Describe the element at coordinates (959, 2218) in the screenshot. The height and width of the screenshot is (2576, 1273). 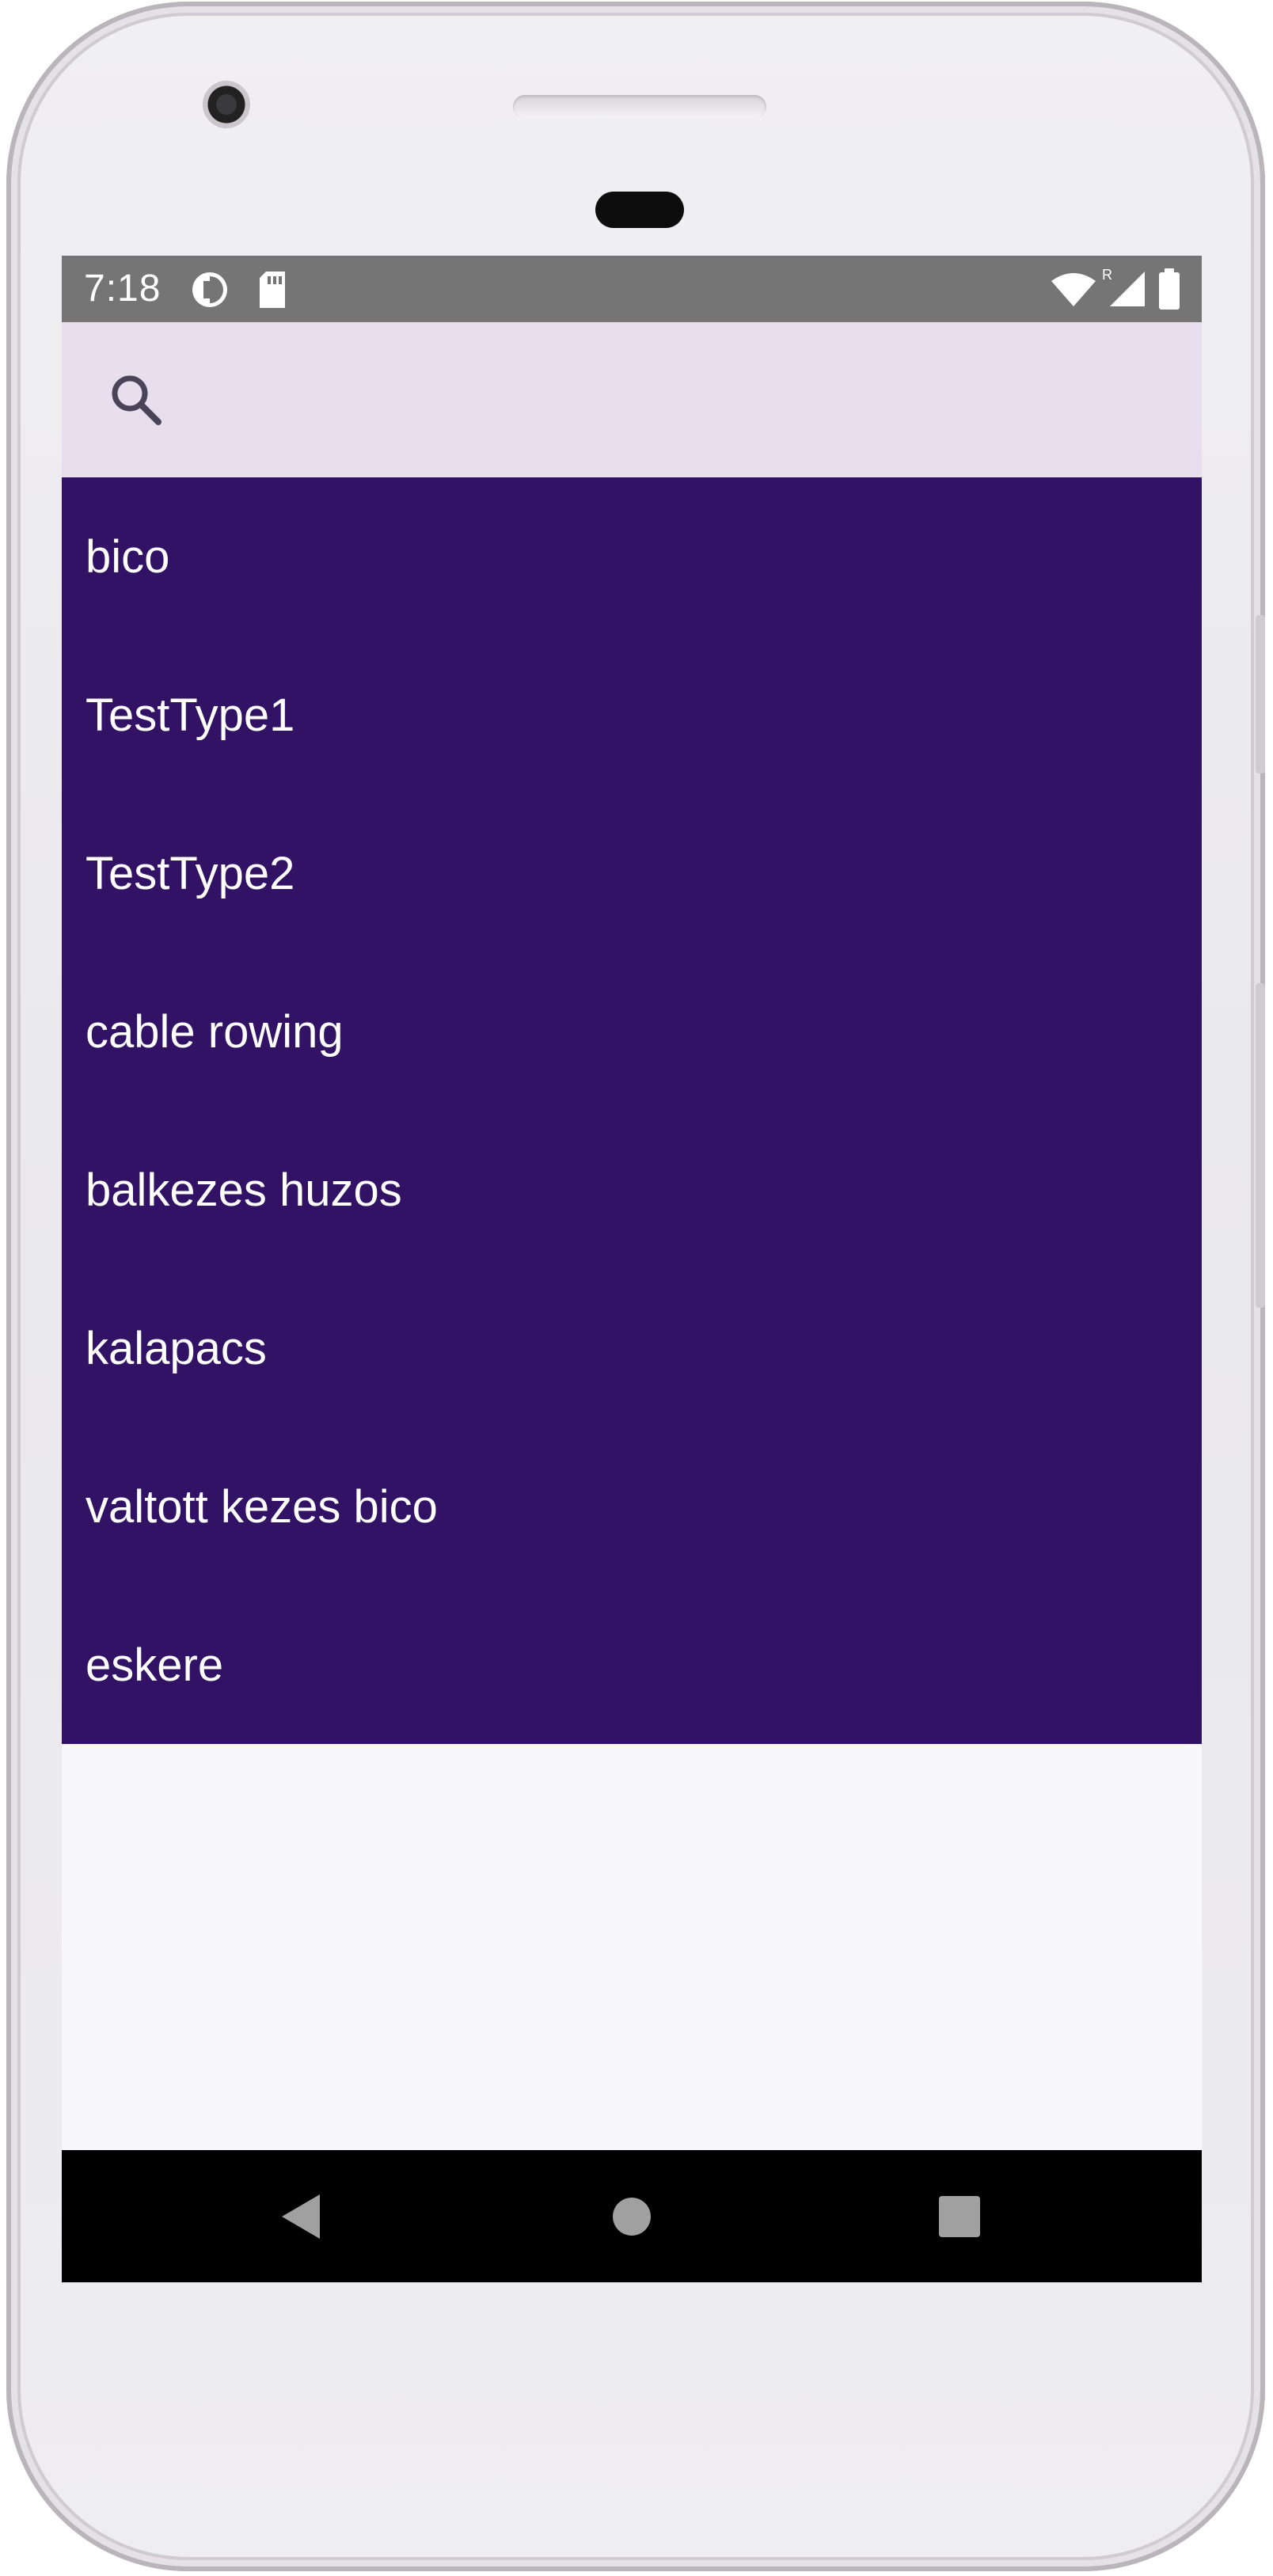
I see `recents-icon` at that location.